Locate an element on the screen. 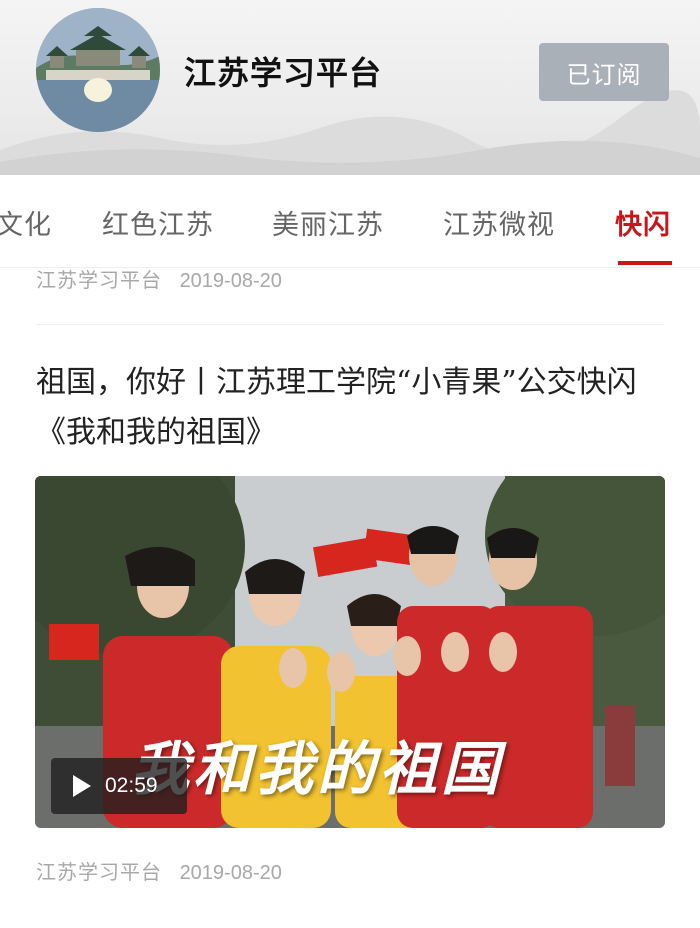  video-duration-badge: 02:59 is located at coordinates (119, 786).